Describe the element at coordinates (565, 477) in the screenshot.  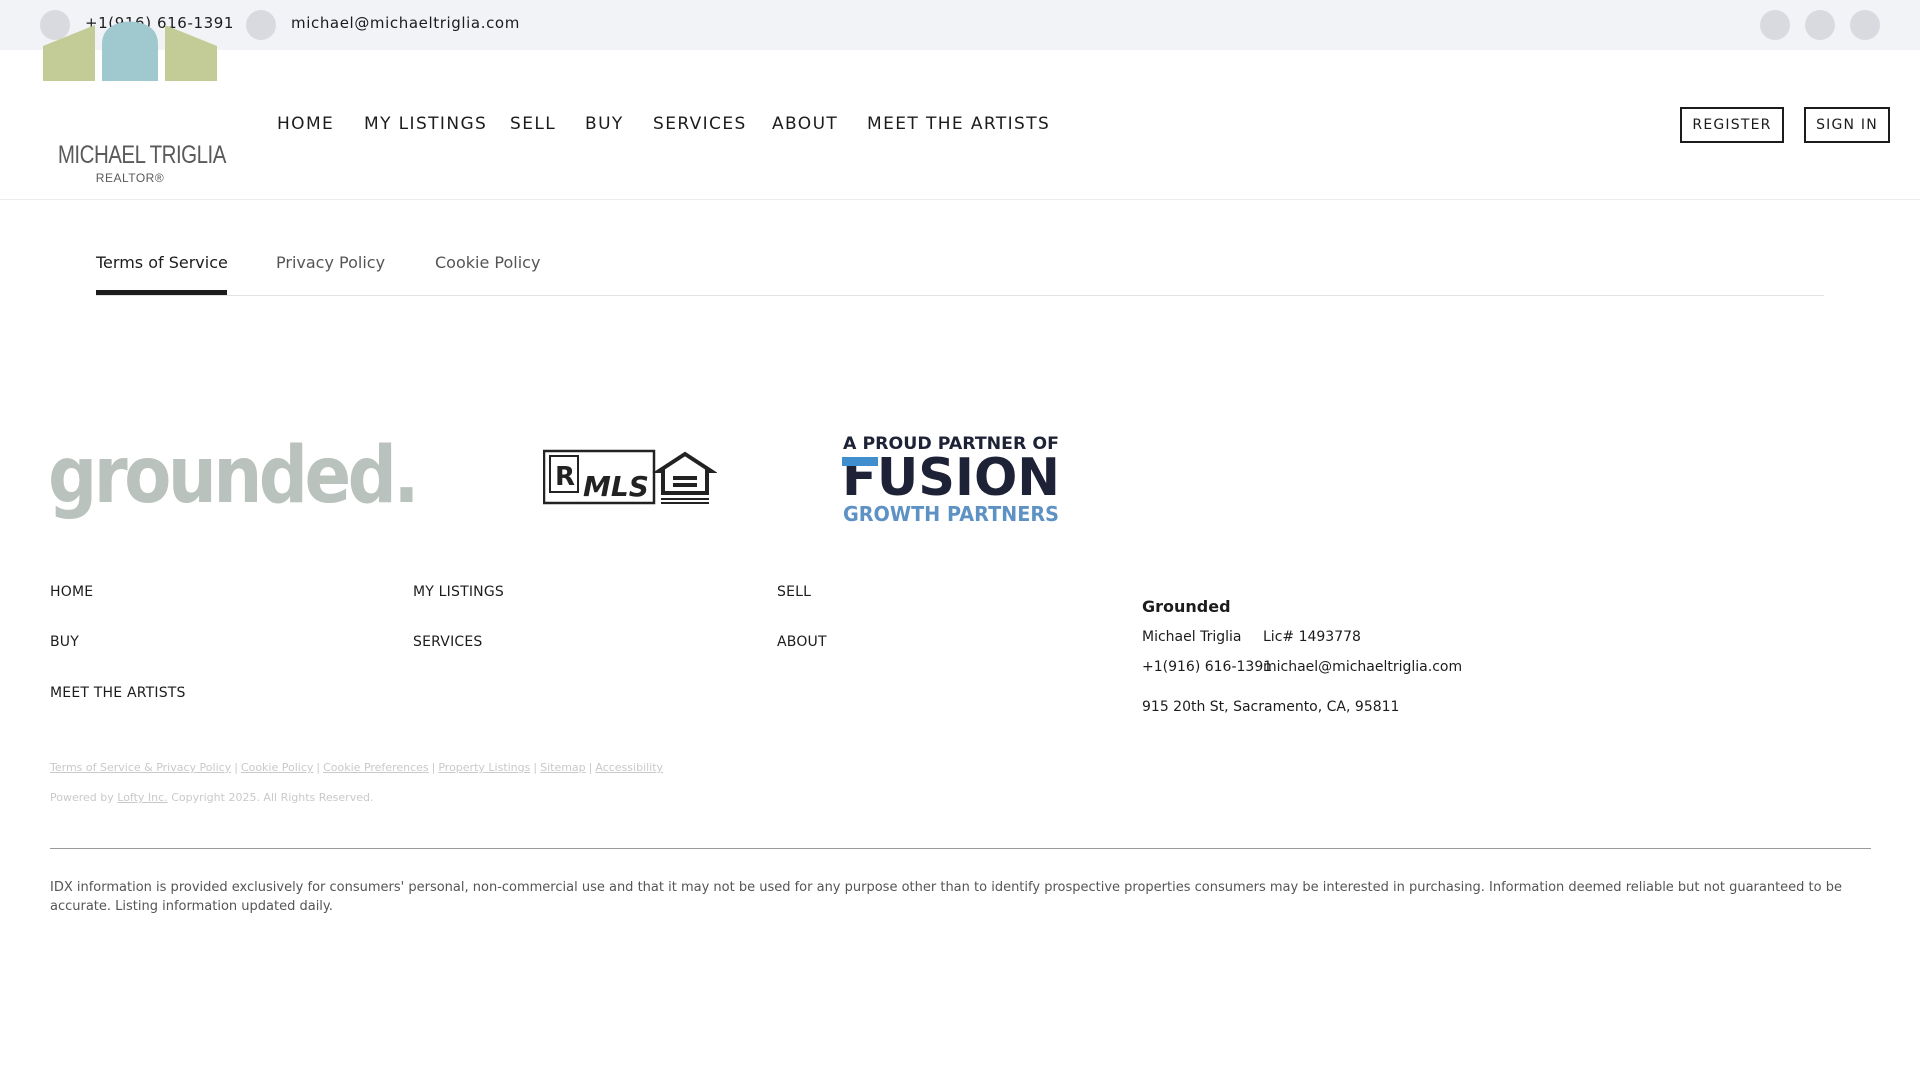
I see `realtor-mark-text: R` at that location.